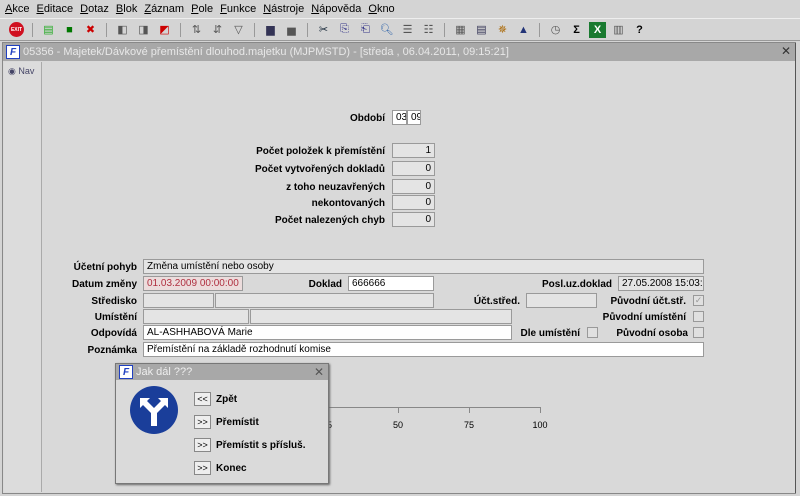 The height and width of the screenshot is (496, 800). What do you see at coordinates (249, 422) in the screenshot?
I see `premistit-button: >> Přemístit` at bounding box center [249, 422].